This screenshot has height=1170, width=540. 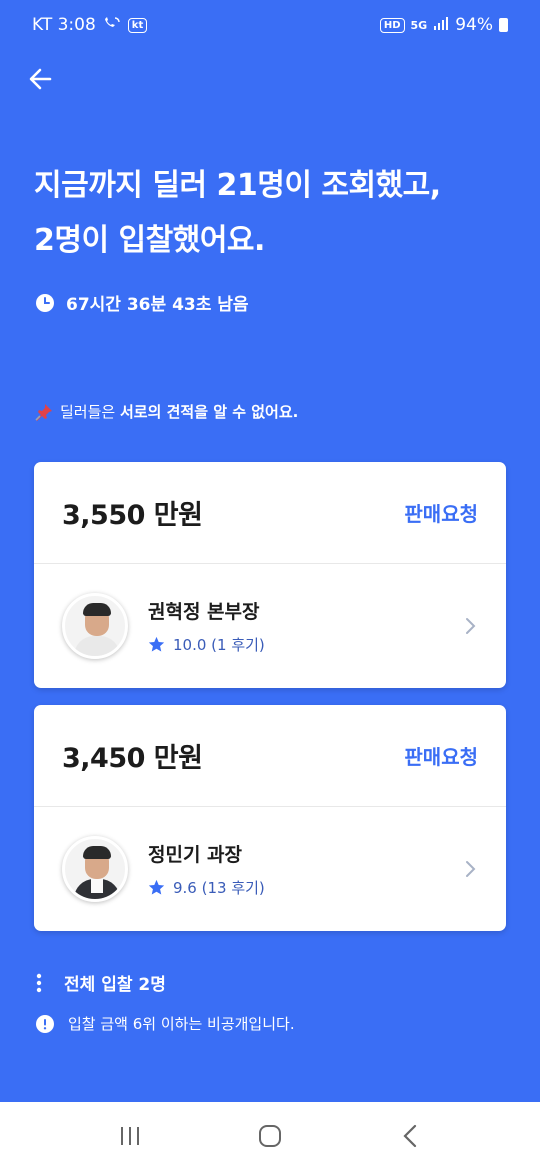 I want to click on remaining-time: 67시간 36분 43초 남음, so click(x=142, y=302).